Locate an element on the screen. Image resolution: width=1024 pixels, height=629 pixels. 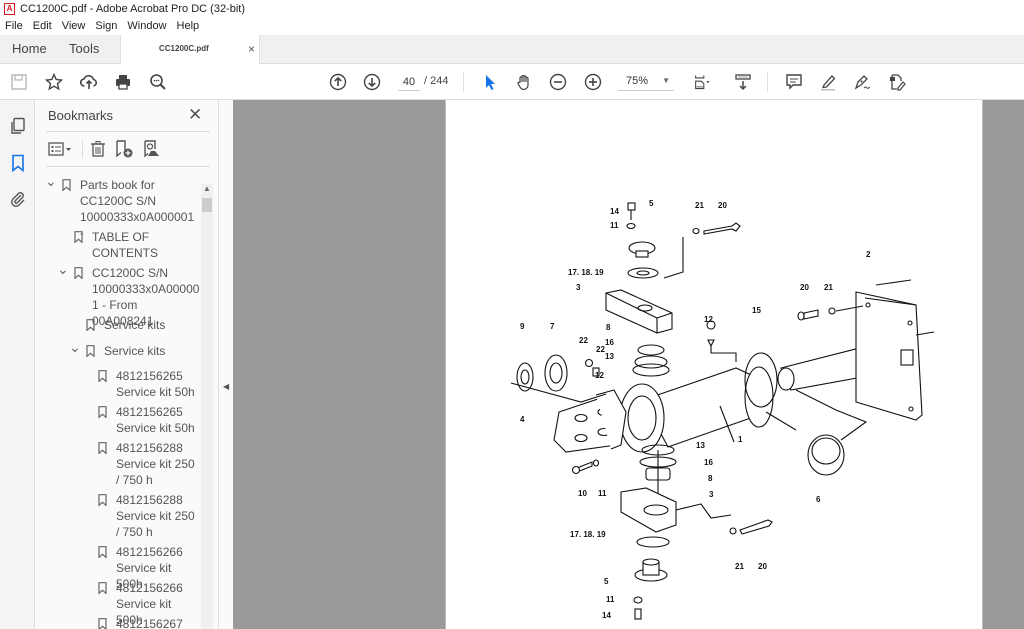
menu-window: Window is located at coordinates (146, 26).